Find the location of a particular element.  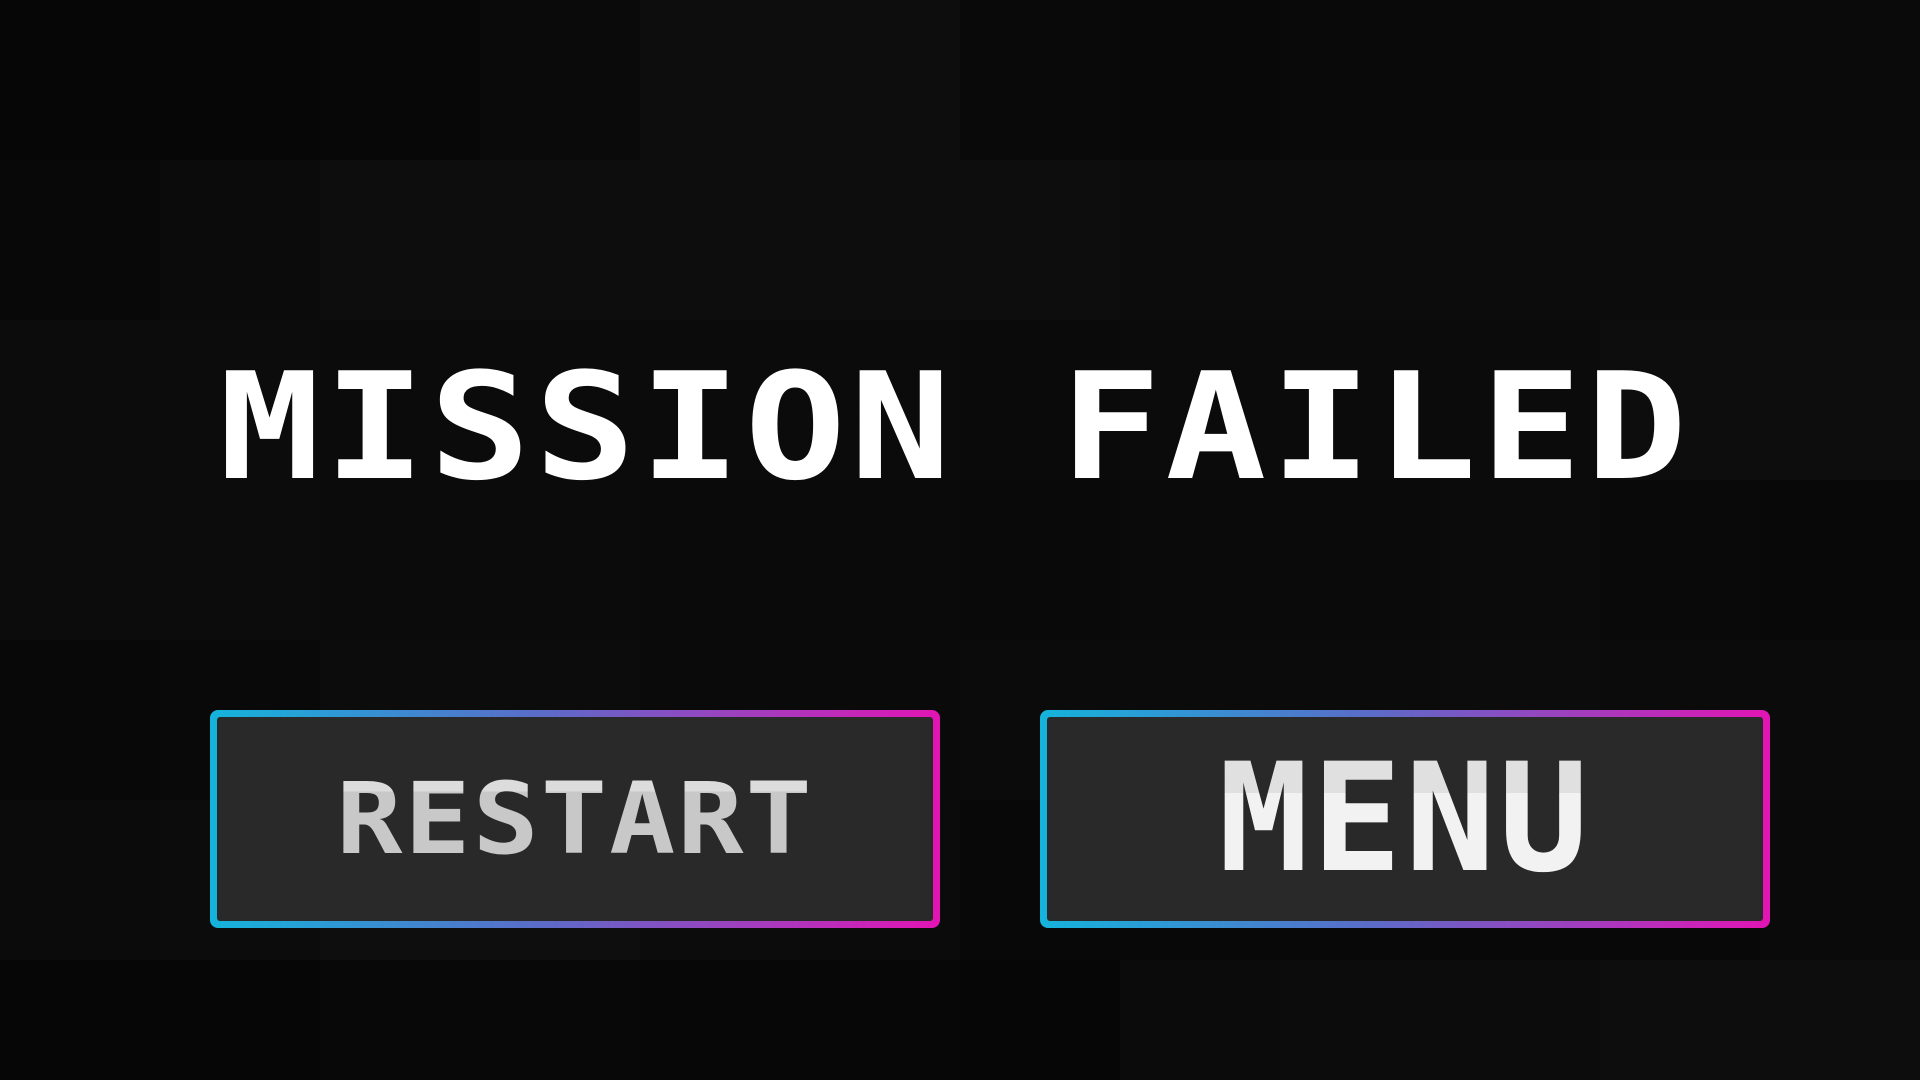

mission-failed-title: MISSION FAILED is located at coordinates (955, 427).